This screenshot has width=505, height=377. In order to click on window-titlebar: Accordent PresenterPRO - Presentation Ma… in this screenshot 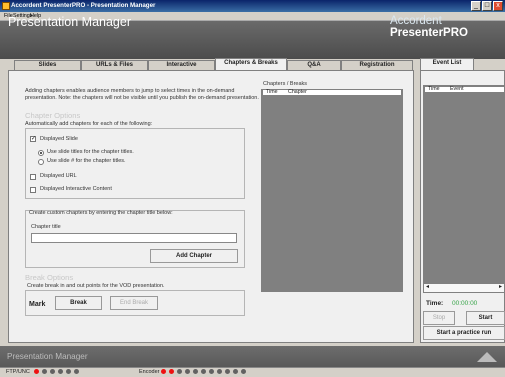, I will do `click(252, 6)`.